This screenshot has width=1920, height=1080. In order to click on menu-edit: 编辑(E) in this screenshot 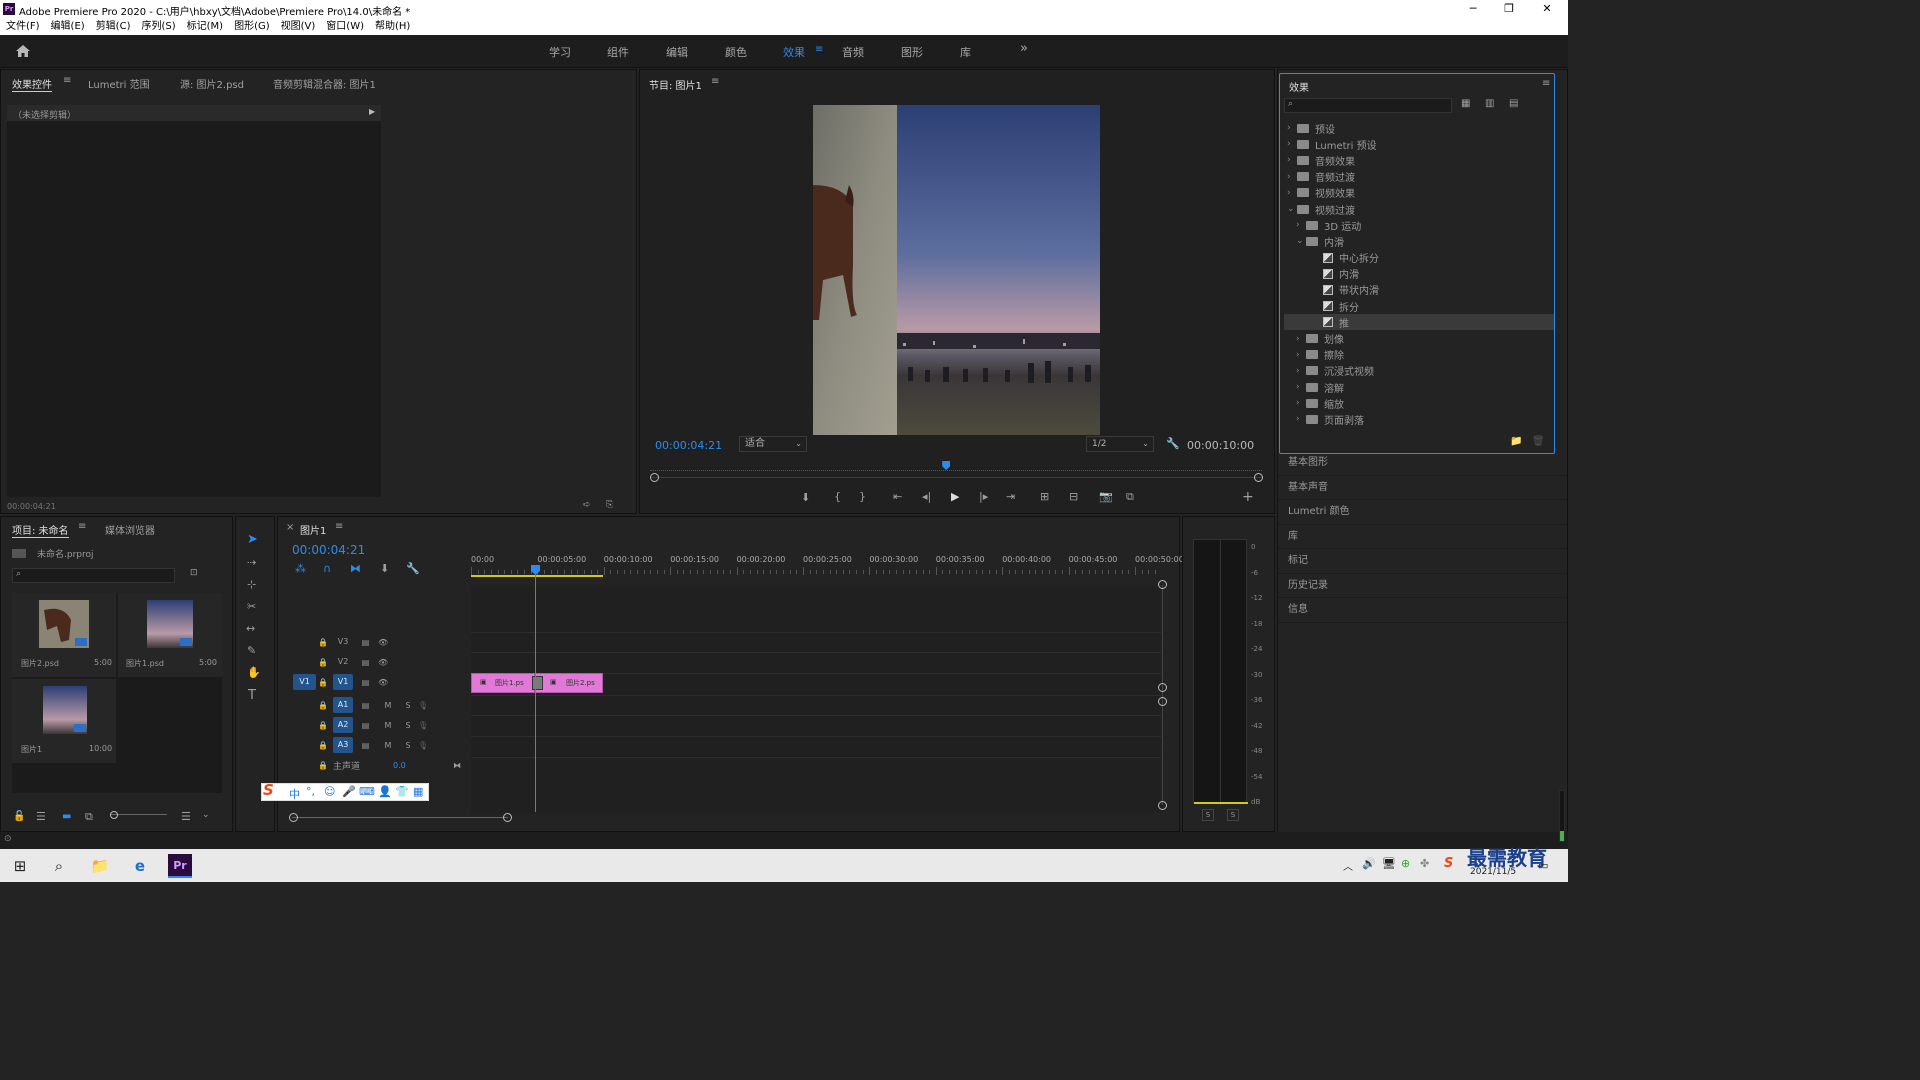, I will do `click(68, 26)`.